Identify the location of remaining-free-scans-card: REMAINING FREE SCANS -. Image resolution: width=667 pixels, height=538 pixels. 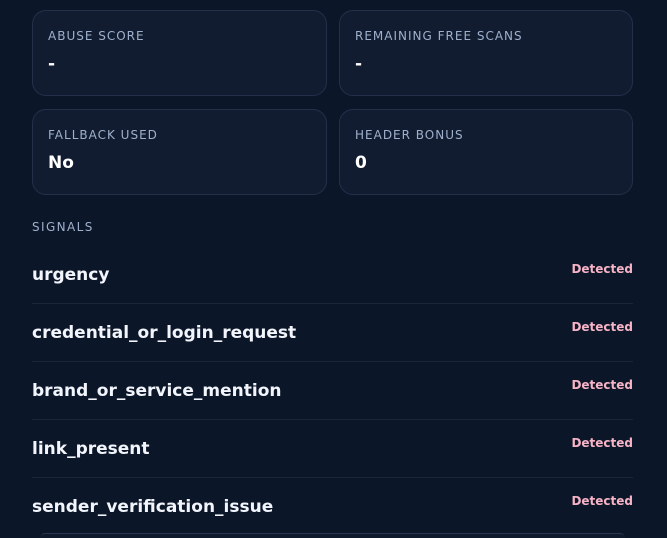
(486, 53).